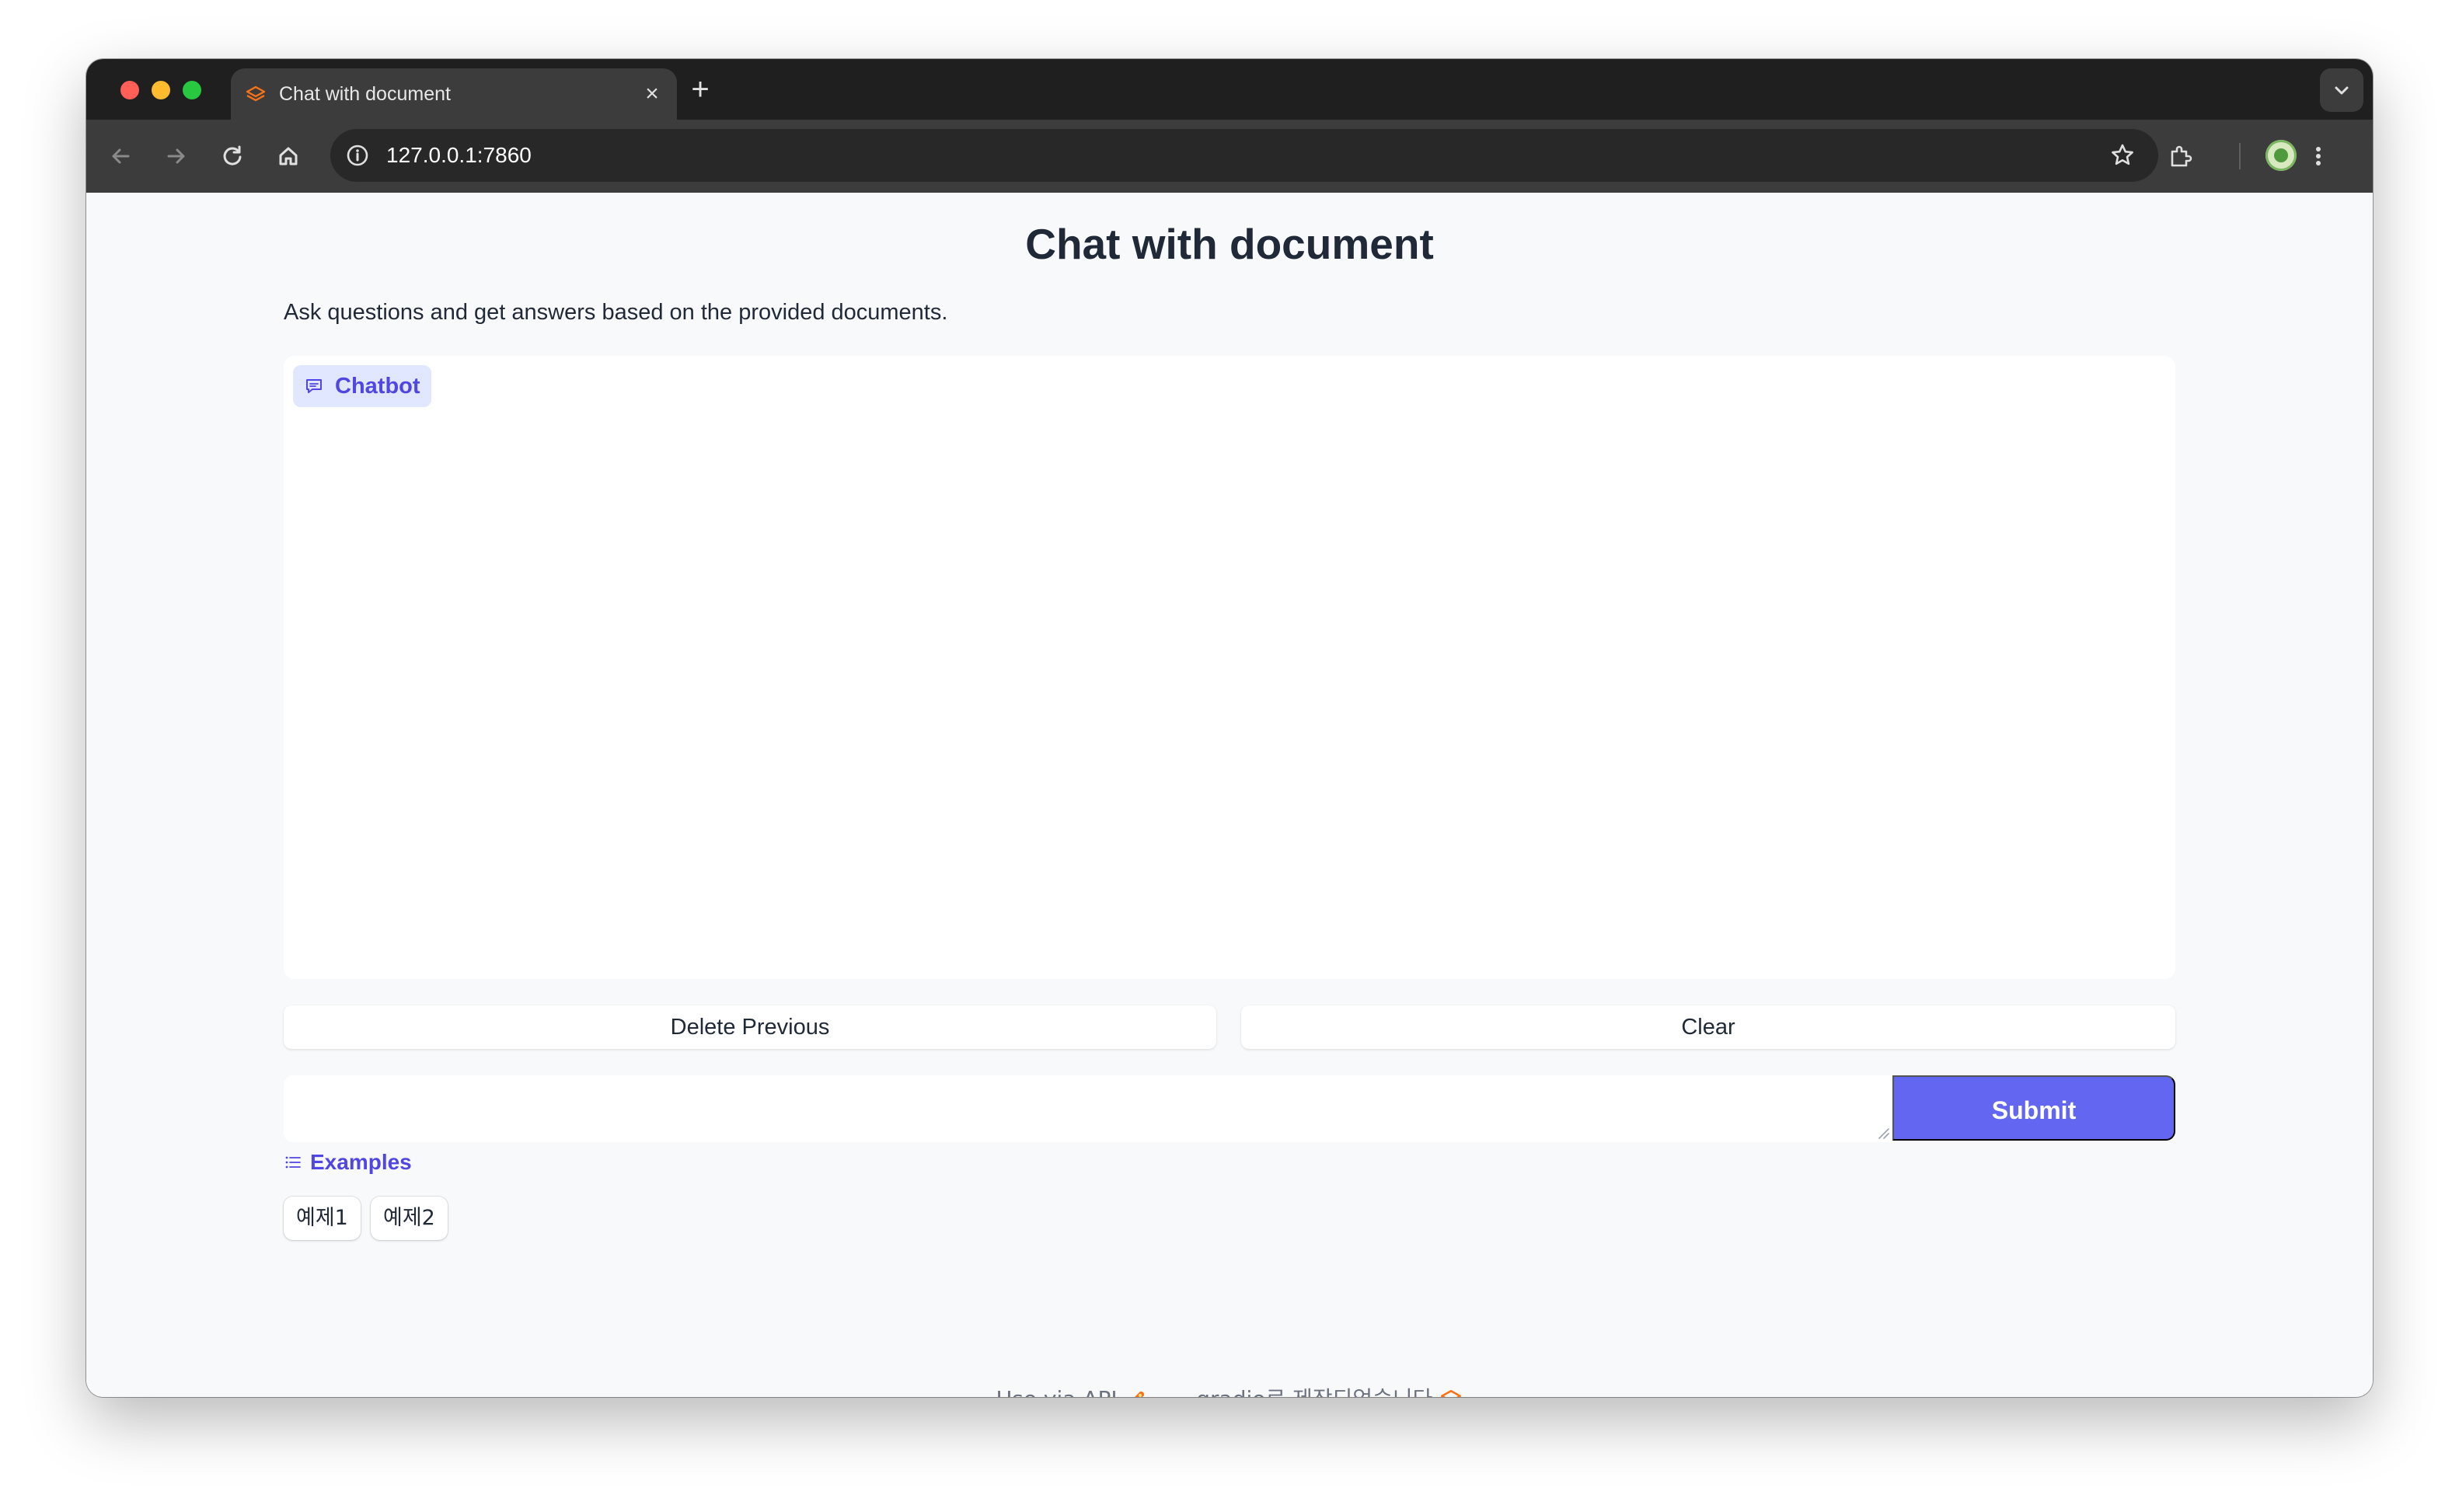 The image size is (2459, 1512). I want to click on tab-search-button, so click(2341, 90).